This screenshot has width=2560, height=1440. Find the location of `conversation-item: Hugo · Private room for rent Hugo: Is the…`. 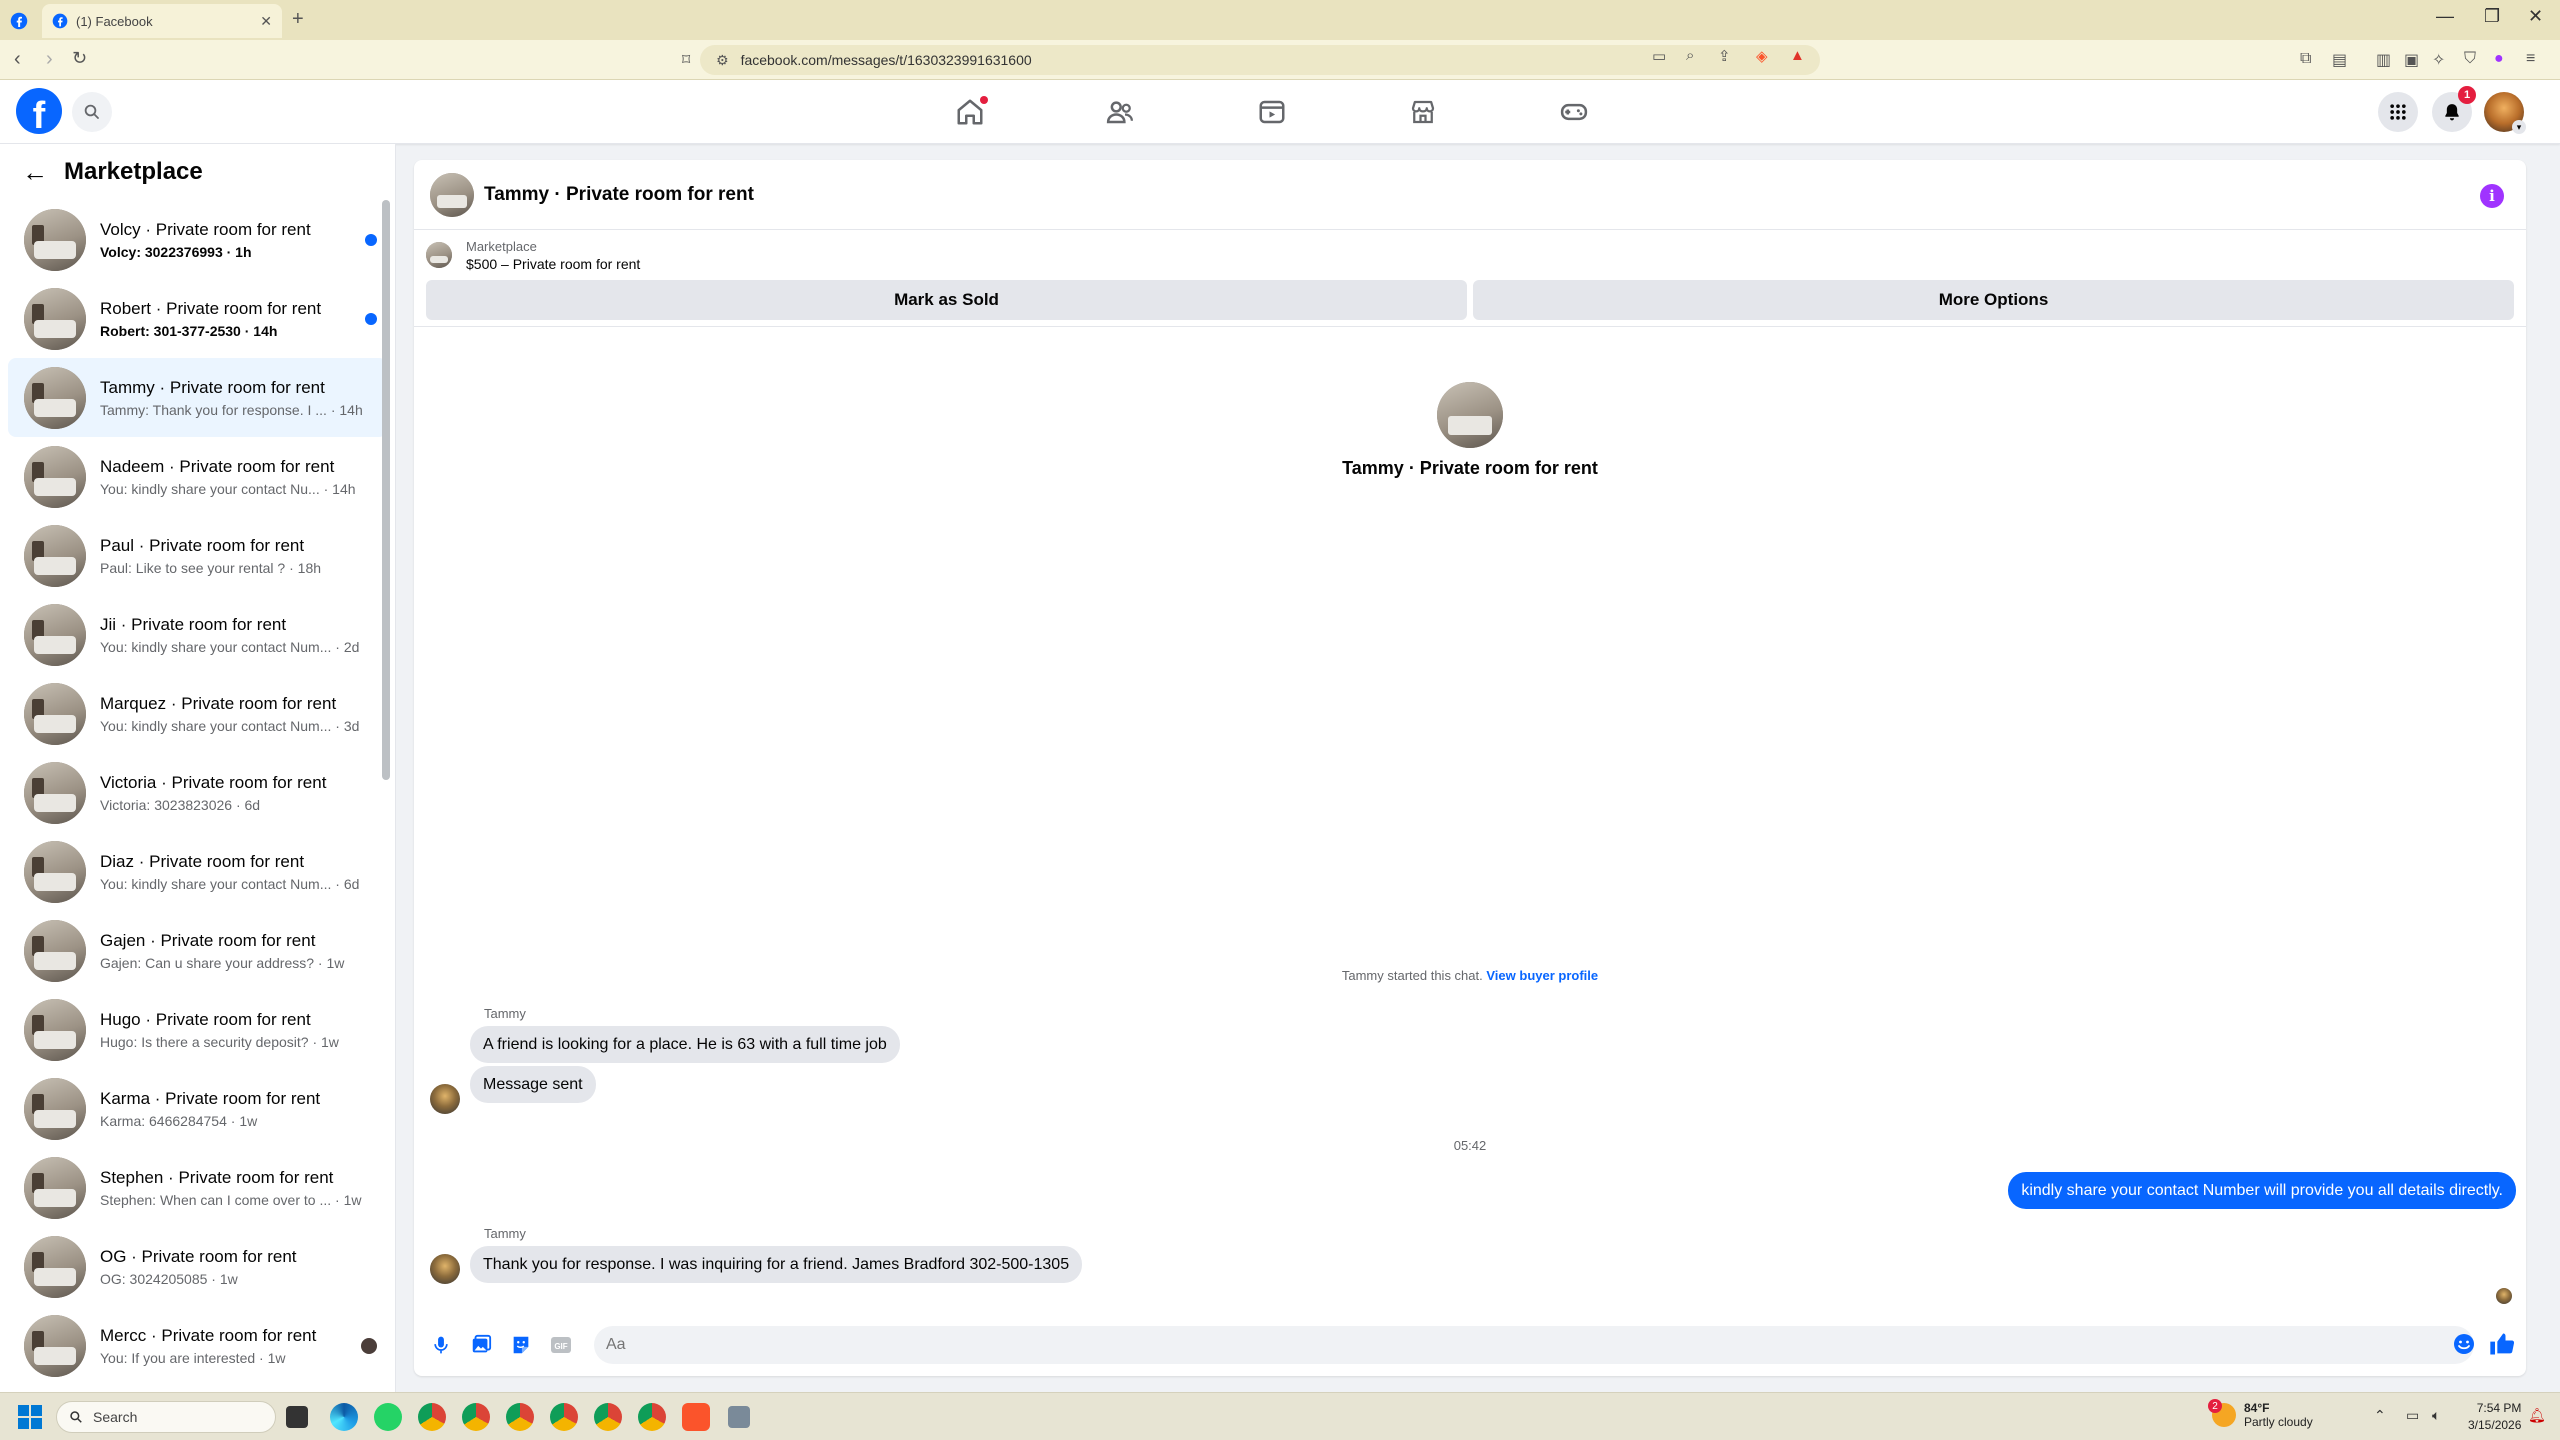

conversation-item: Hugo · Private room for rent Hugo: Is the… is located at coordinates (197, 1029).